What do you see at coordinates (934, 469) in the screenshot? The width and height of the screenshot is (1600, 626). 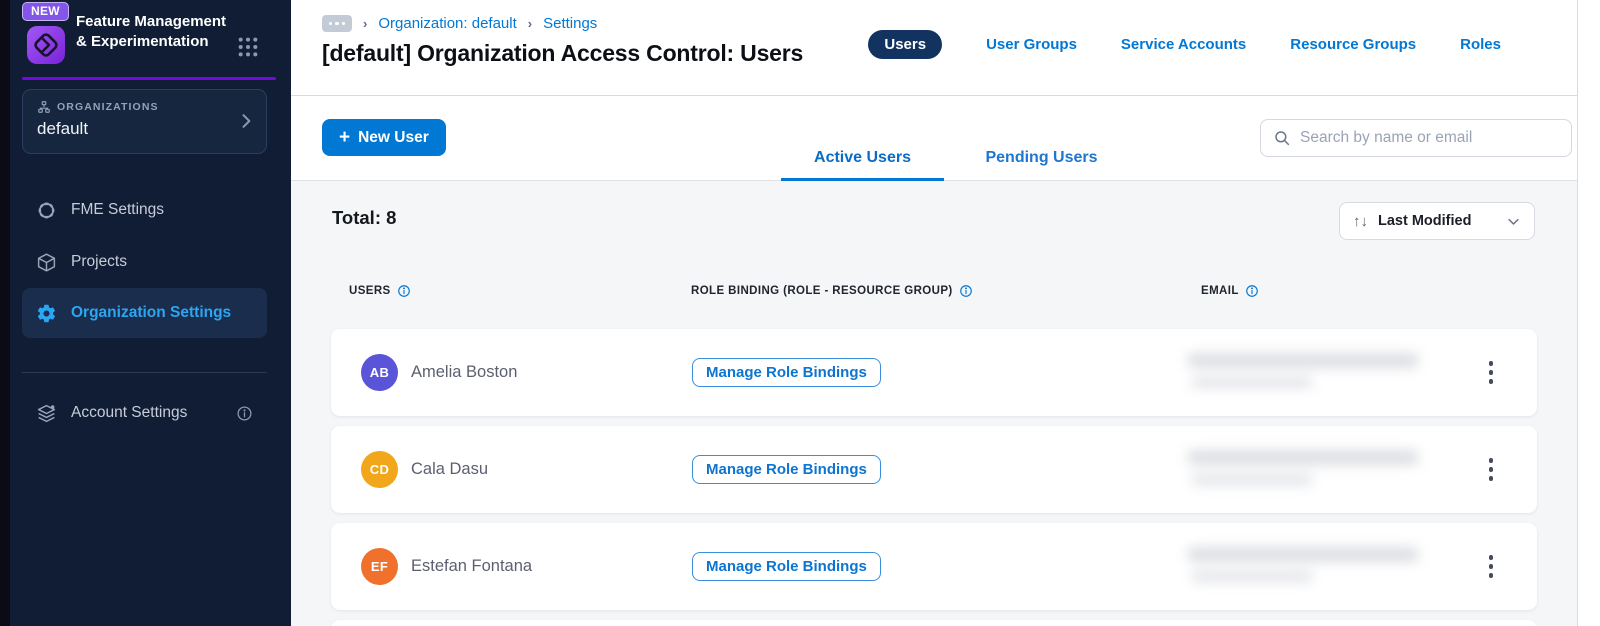 I see `table-row: CD Cala Dasu Manage Role Bindings` at bounding box center [934, 469].